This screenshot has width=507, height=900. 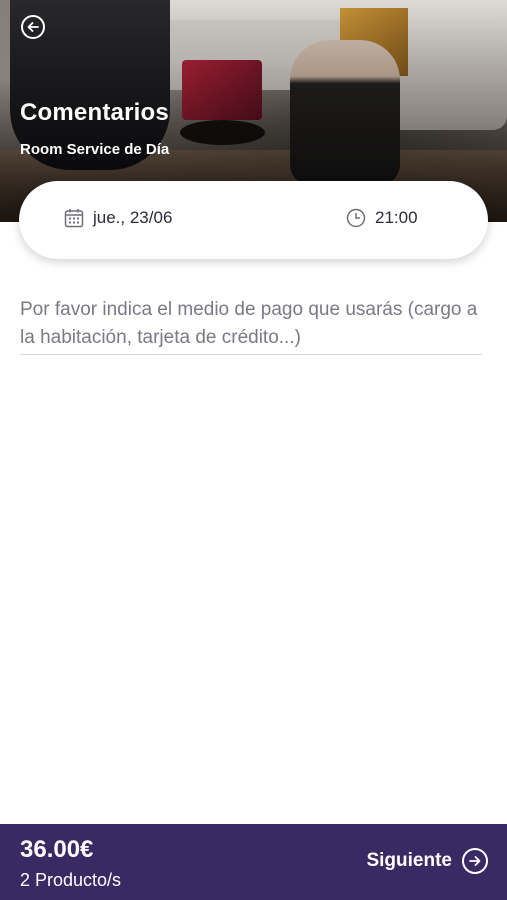 I want to click on page-subtitle: Room Service de Día, so click(x=95, y=149).